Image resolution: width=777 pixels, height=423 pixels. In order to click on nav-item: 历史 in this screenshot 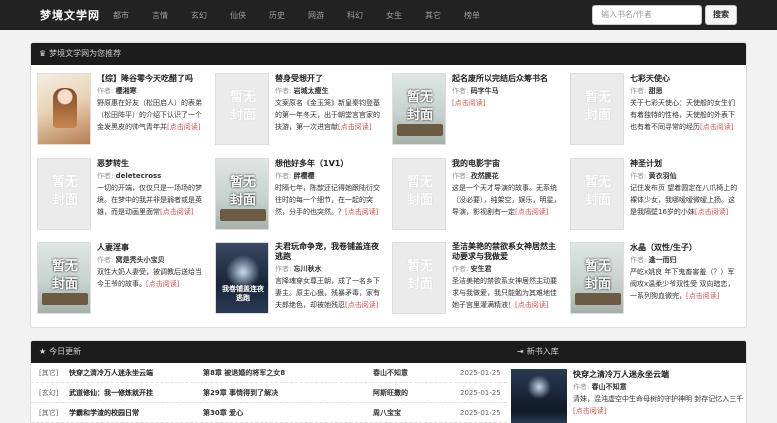, I will do `click(277, 15)`.